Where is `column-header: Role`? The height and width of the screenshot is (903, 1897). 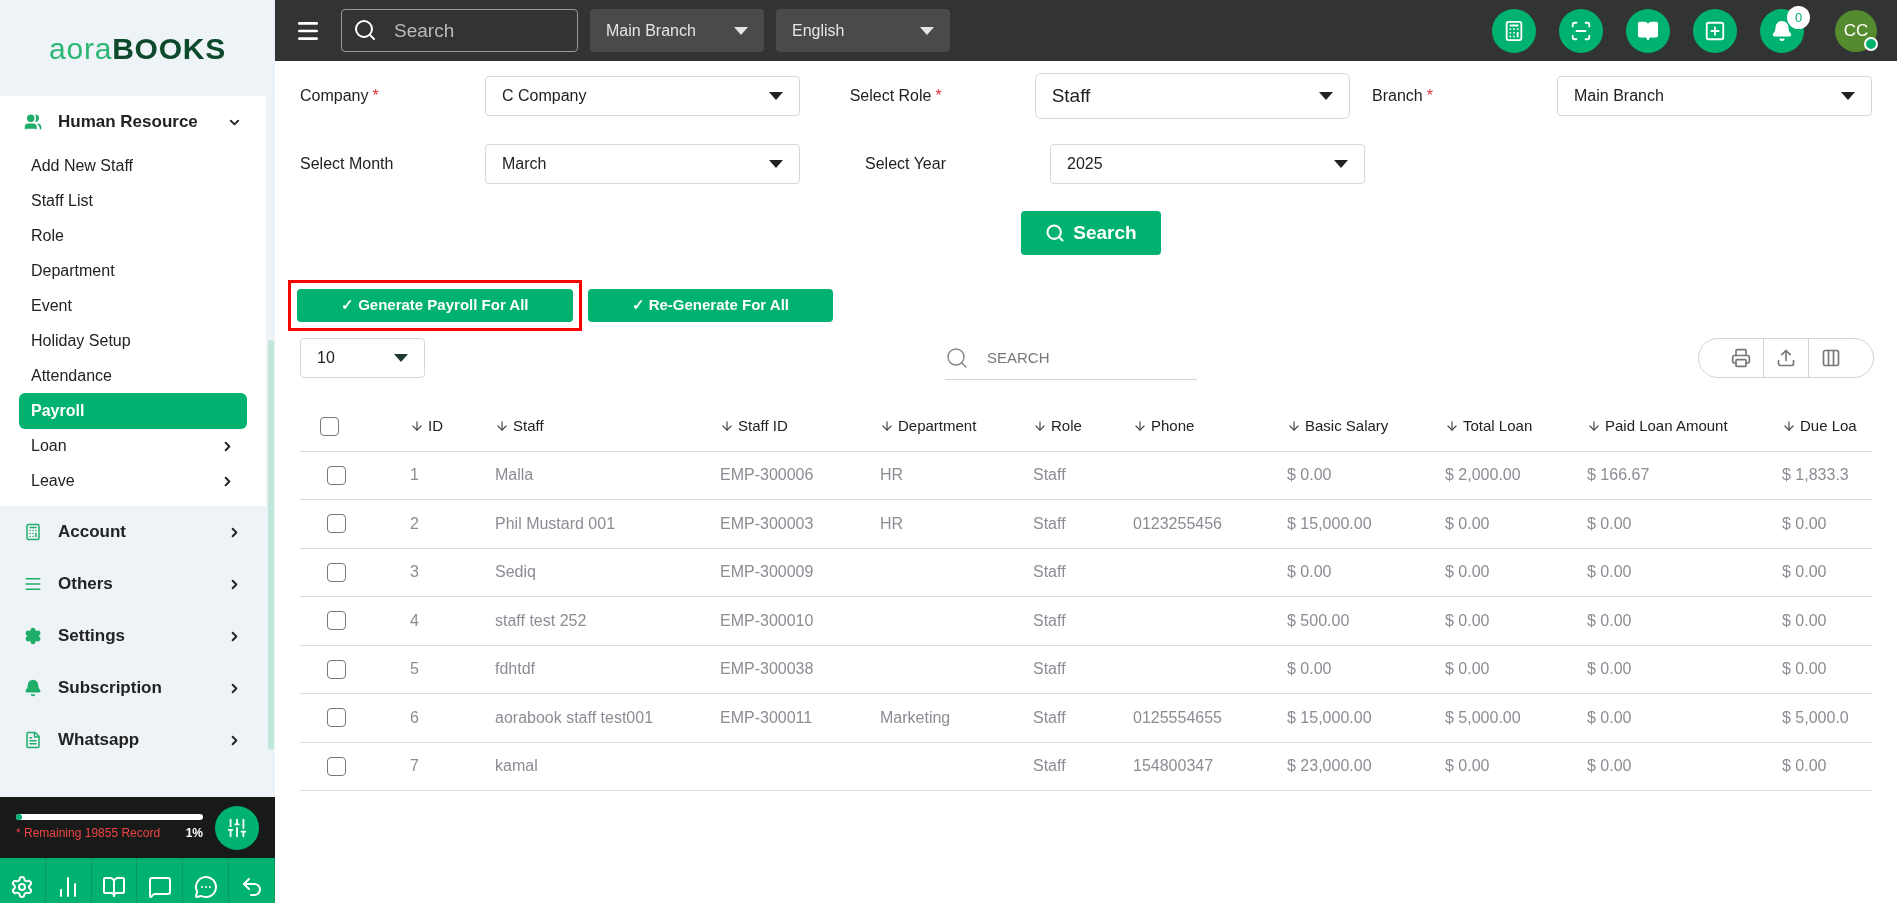 column-header: Role is located at coordinates (1066, 426).